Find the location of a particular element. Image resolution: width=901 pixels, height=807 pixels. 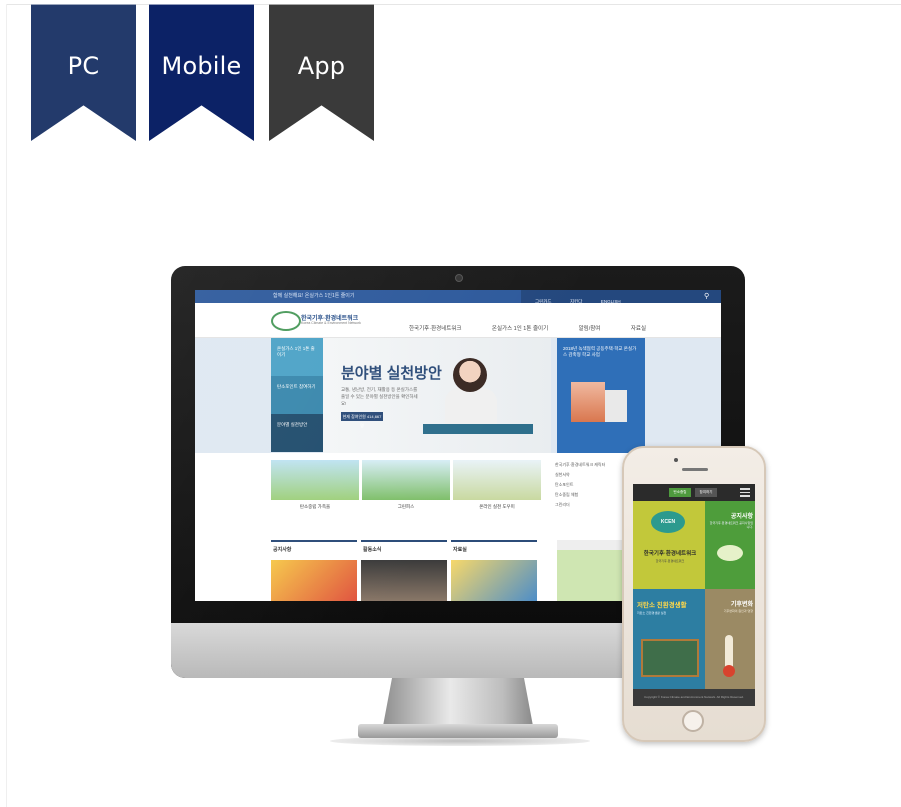

site-news-row: 공지사항 활동소식 자료실 is located at coordinates (404, 570).